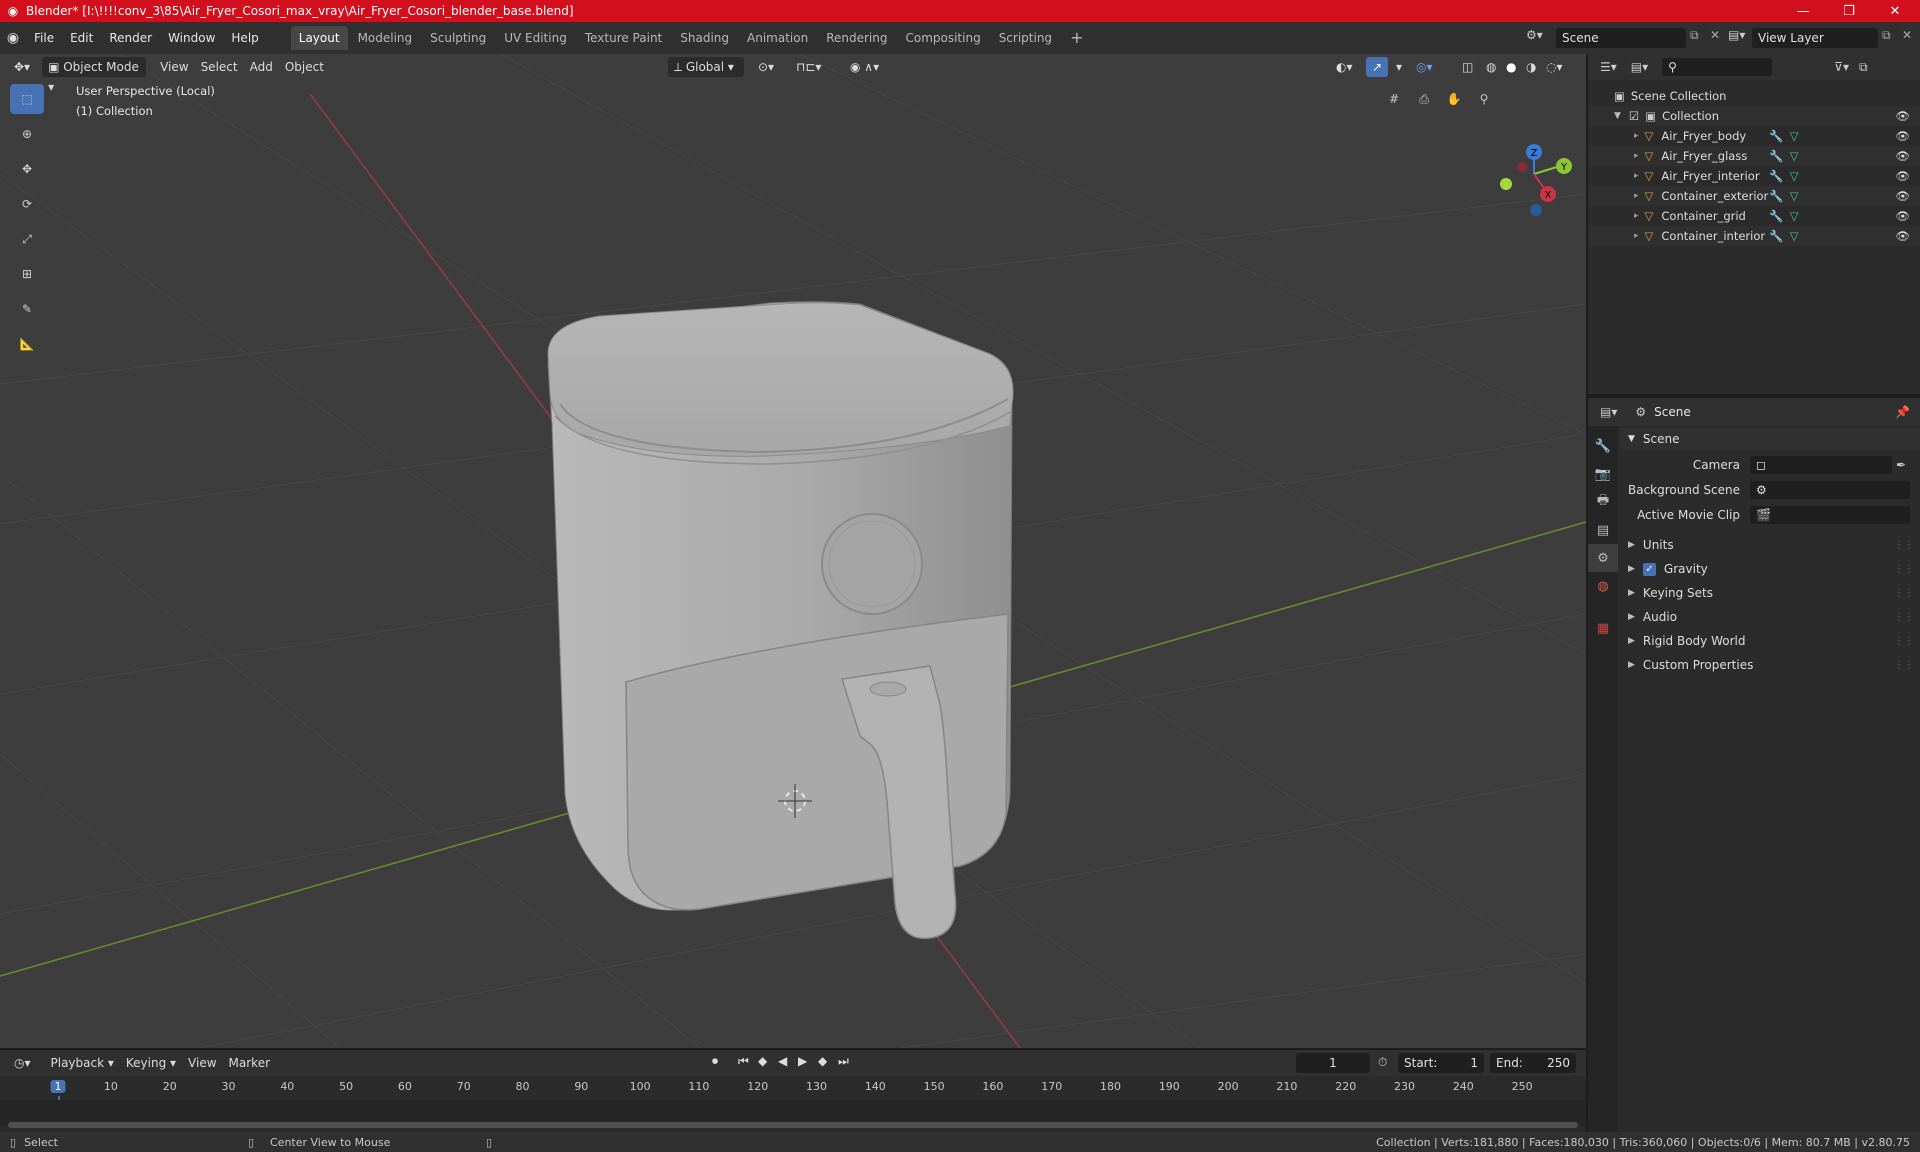  I want to click on rotate-tool: ⟳, so click(27, 204).